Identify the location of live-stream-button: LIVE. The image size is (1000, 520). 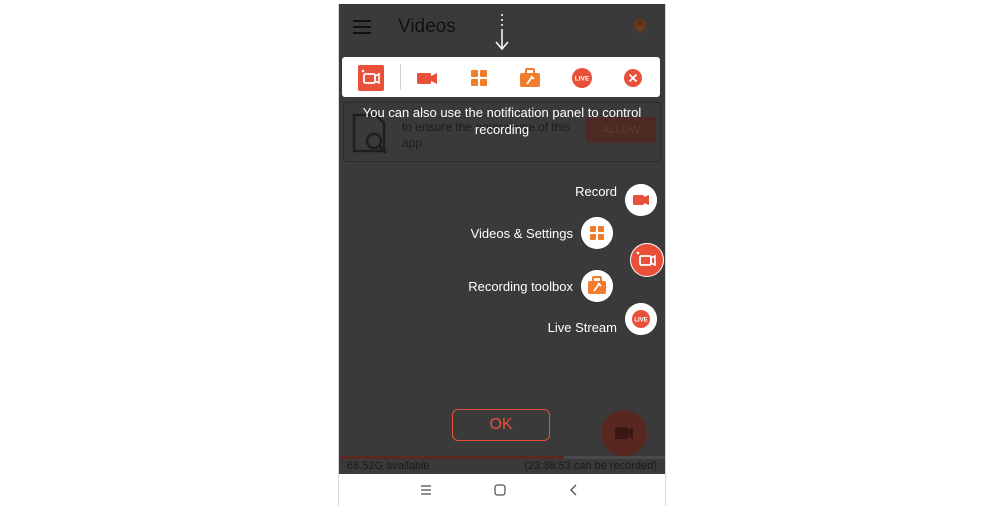
(641, 319).